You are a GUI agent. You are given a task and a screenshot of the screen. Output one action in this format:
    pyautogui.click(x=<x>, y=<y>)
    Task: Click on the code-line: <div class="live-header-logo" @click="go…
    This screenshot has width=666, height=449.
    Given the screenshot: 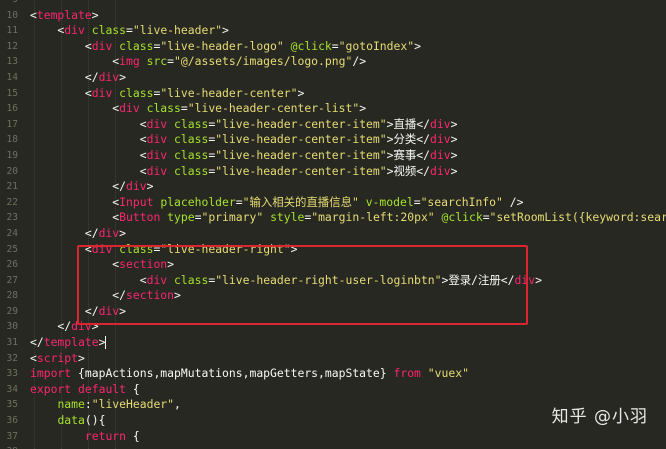 What is the action you would take?
    pyautogui.click(x=348, y=47)
    